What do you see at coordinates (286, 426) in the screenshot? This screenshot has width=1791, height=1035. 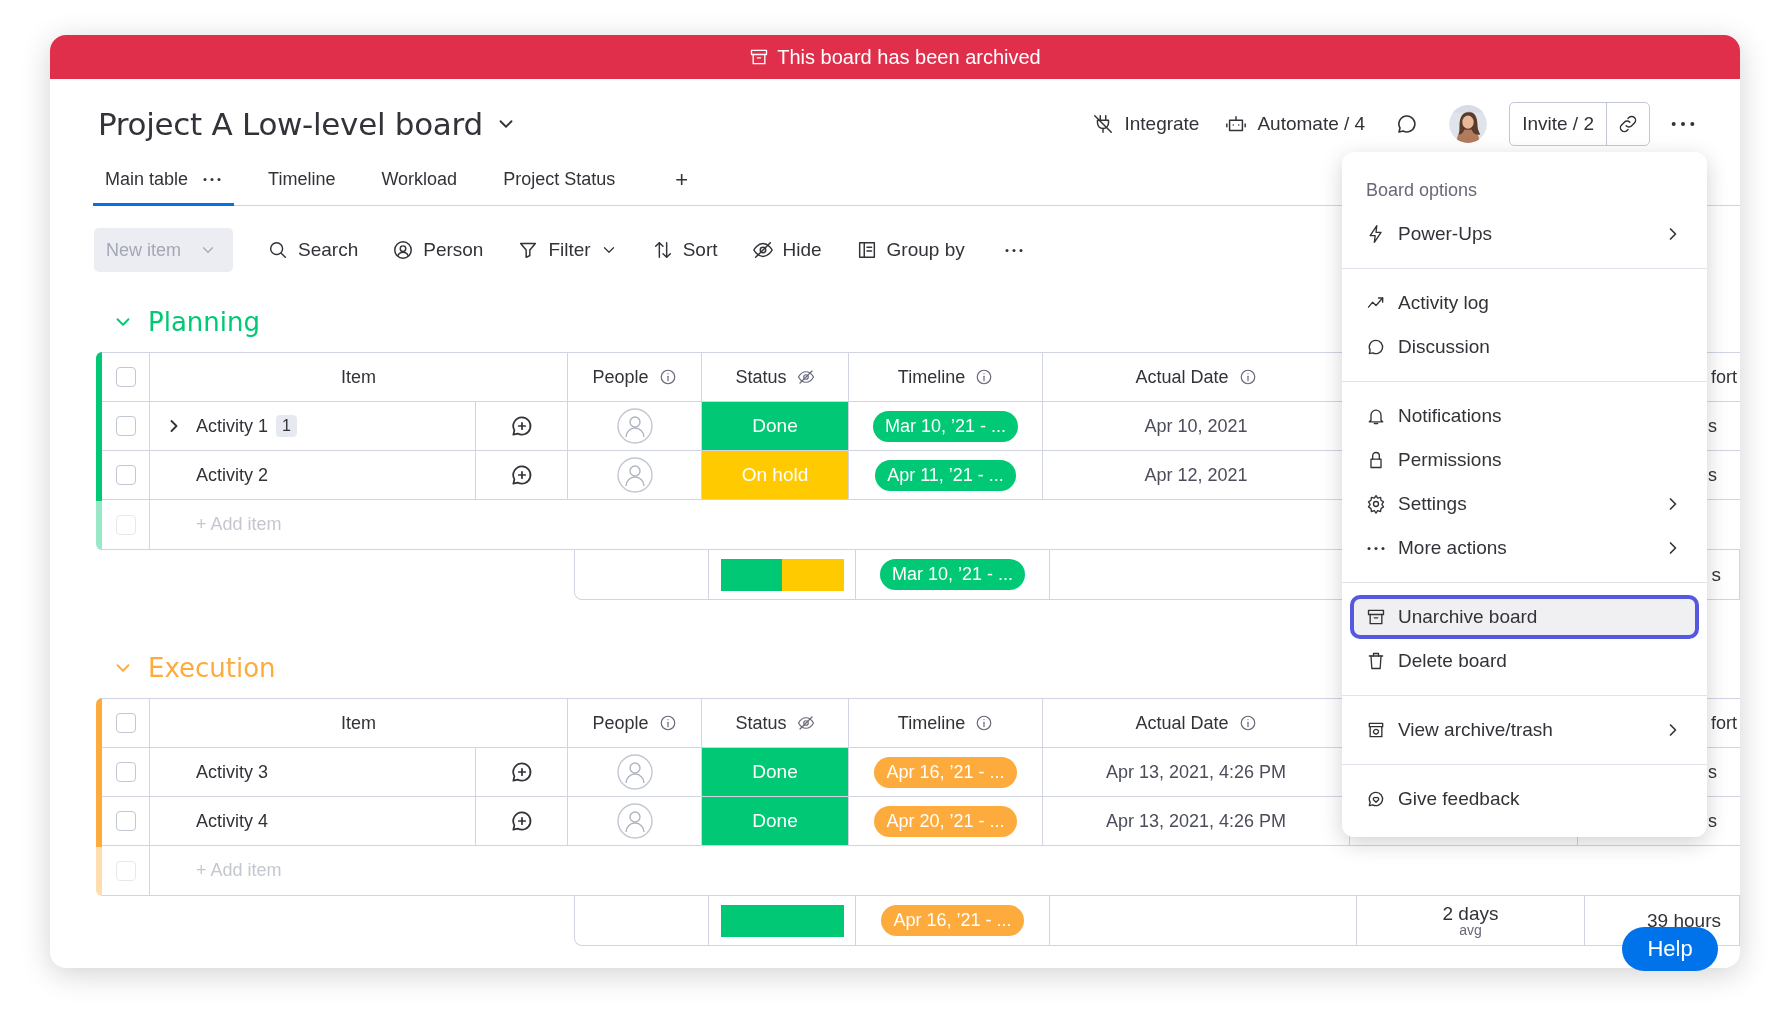 I see `subitem-count: 1` at bounding box center [286, 426].